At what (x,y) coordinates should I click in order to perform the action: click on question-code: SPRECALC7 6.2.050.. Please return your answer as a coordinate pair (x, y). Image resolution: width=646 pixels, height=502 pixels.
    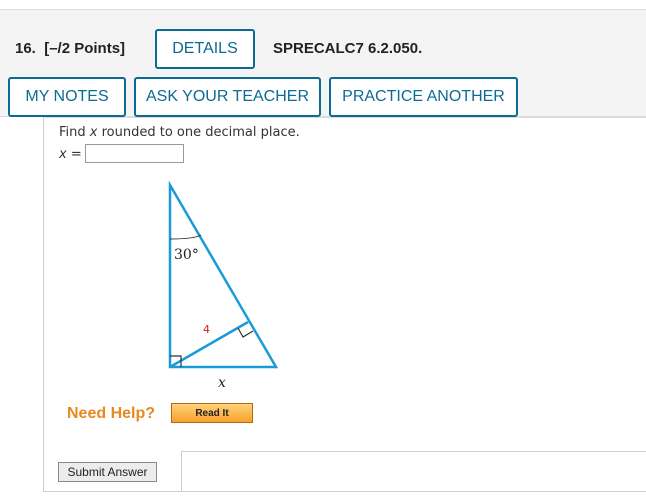
    Looking at the image, I should click on (348, 48).